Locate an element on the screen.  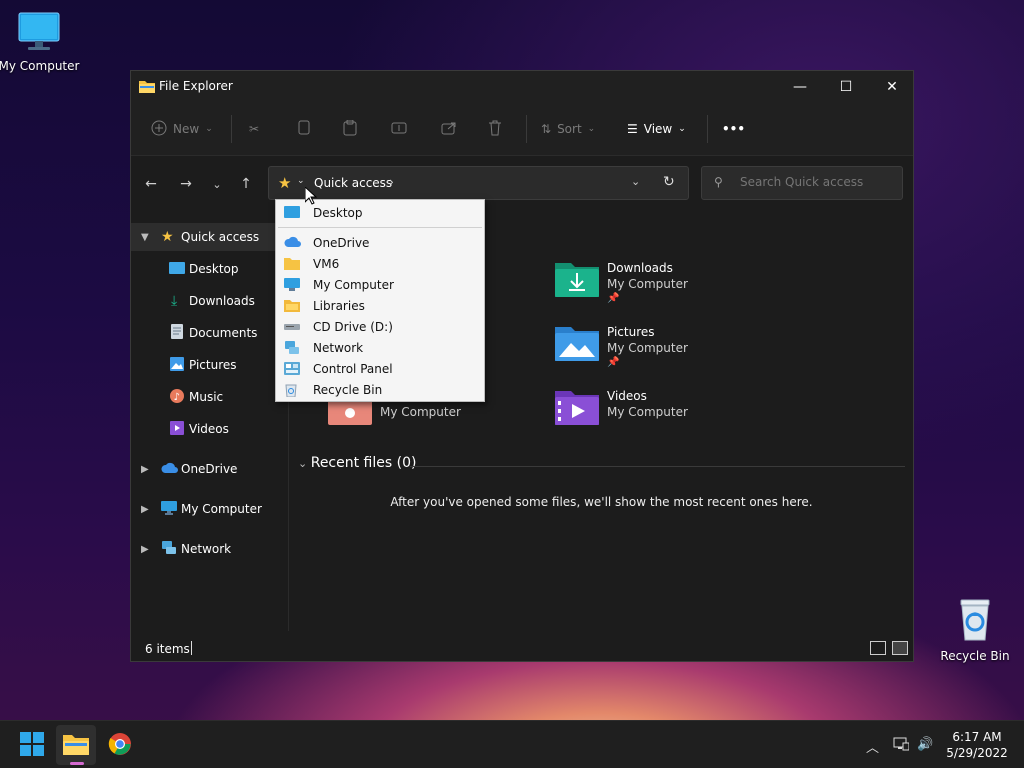
tiles-view-icon is located at coordinates (900, 648).